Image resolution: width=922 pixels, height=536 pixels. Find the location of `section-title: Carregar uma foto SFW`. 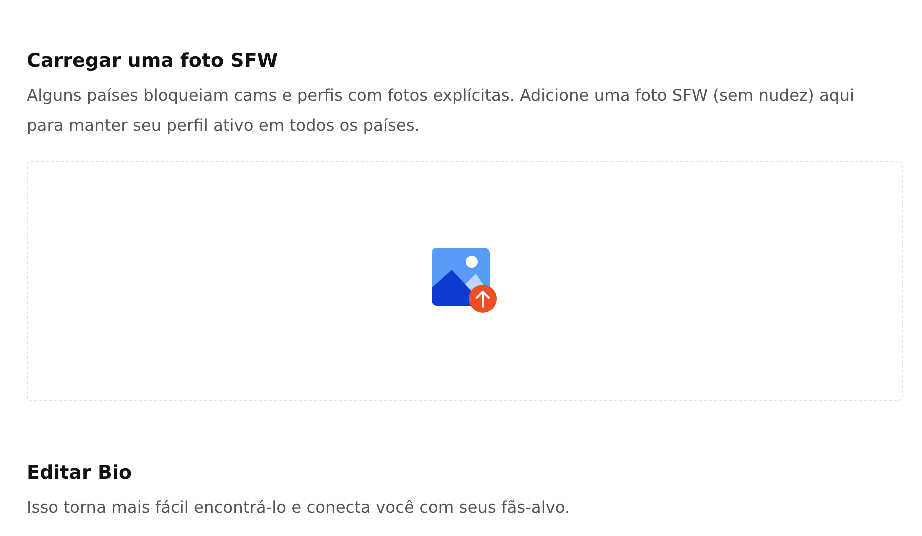

section-title: Carregar uma foto SFW is located at coordinates (153, 61).